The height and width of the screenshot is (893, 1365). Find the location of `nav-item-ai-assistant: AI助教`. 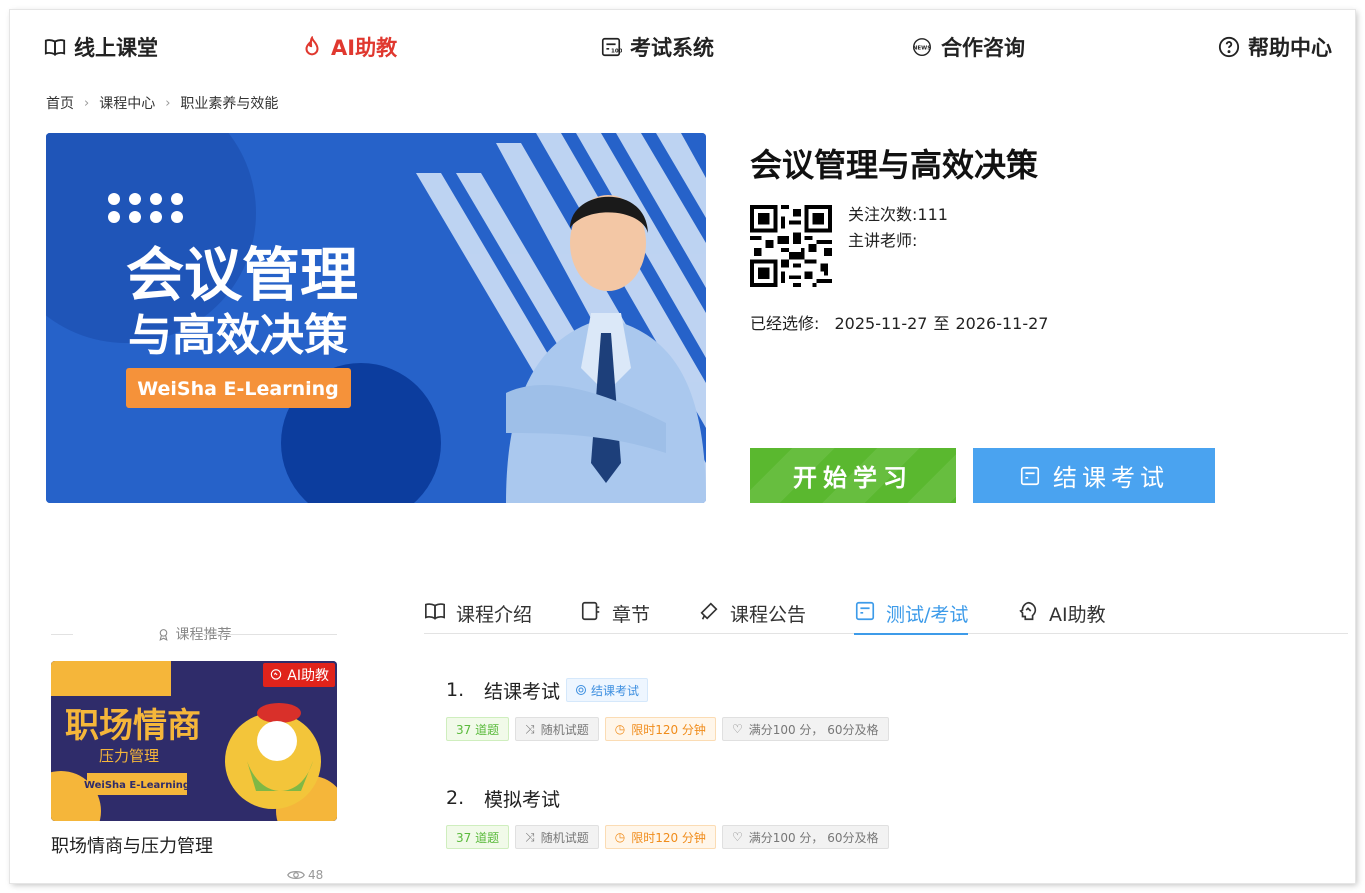

nav-item-ai-assistant: AI助教 is located at coordinates (349, 47).